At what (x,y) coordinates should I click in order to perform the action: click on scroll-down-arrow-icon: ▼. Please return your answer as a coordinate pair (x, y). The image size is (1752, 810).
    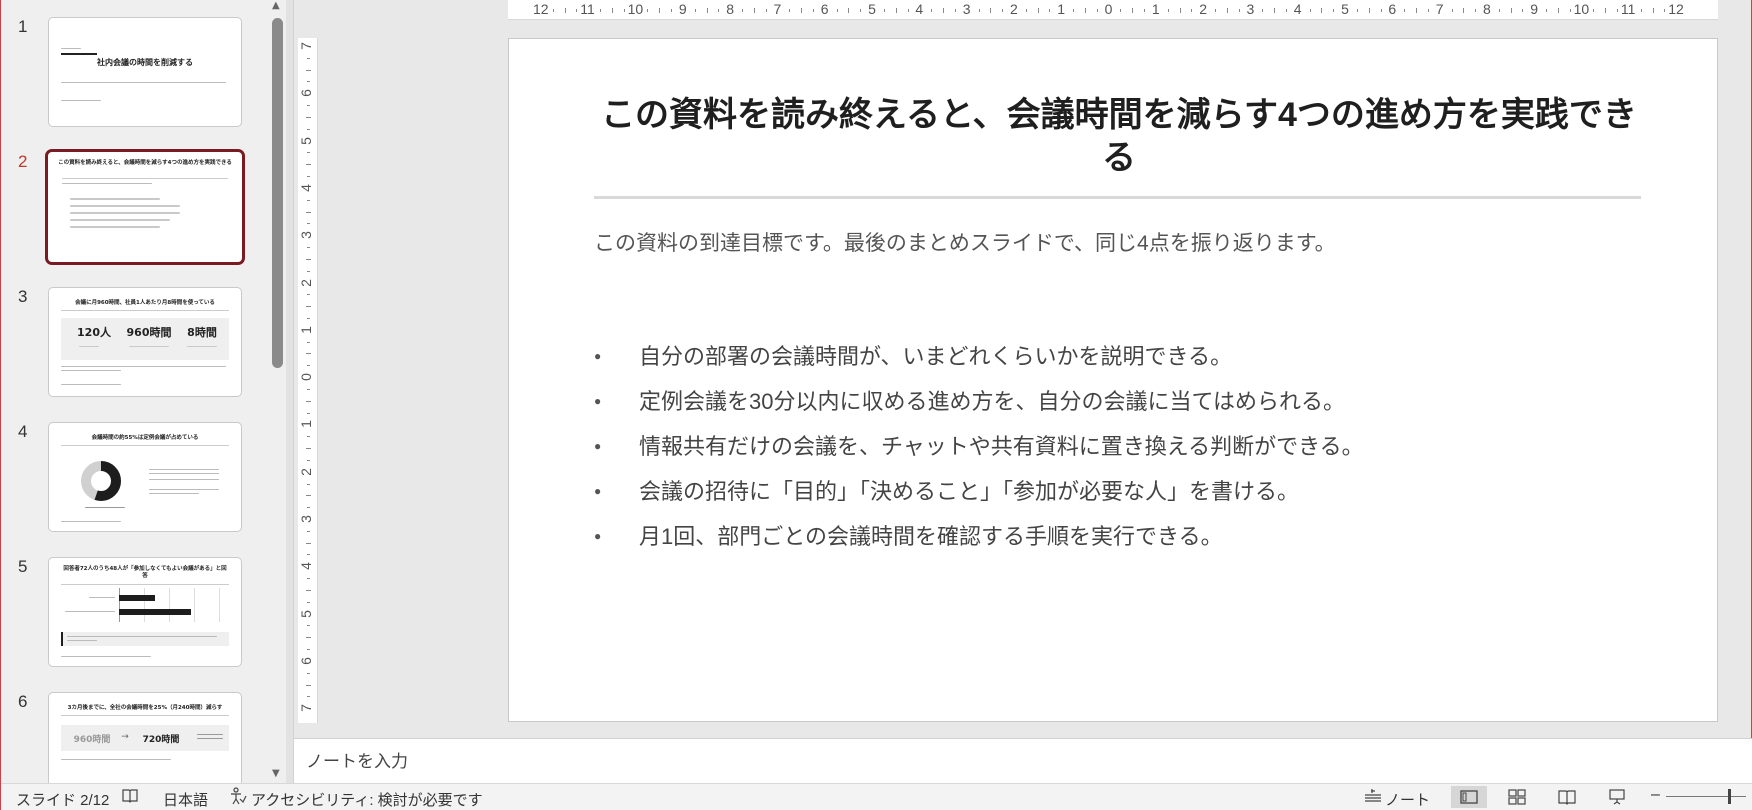
    Looking at the image, I should click on (276, 773).